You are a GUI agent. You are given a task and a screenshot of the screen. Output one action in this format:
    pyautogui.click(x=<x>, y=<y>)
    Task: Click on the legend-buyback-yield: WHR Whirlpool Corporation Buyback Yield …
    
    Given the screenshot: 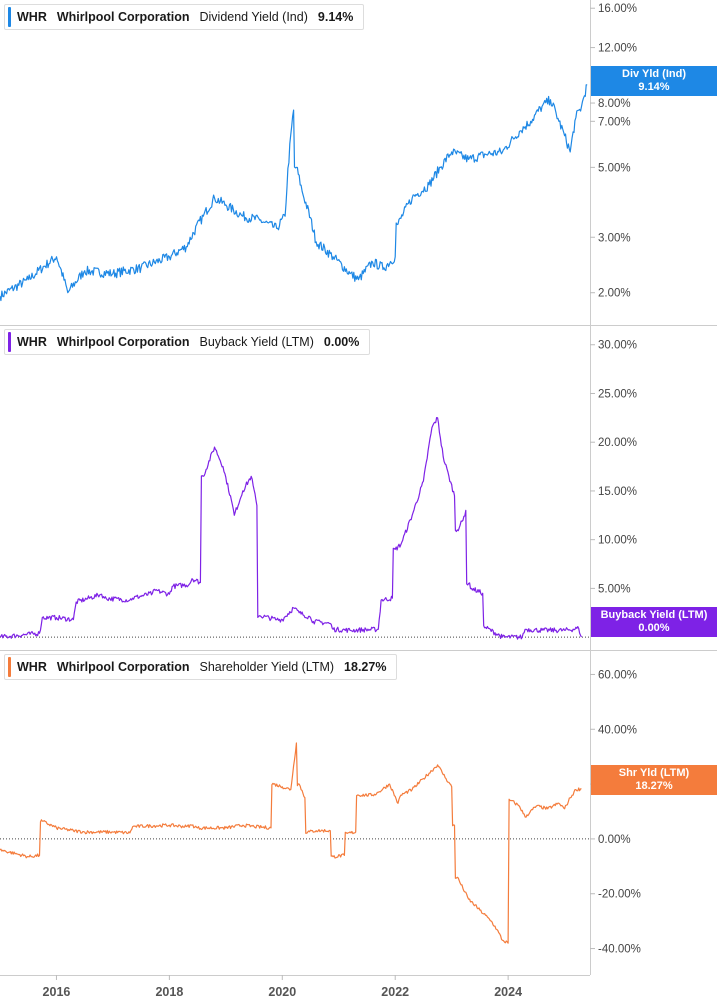 What is the action you would take?
    pyautogui.click(x=187, y=342)
    